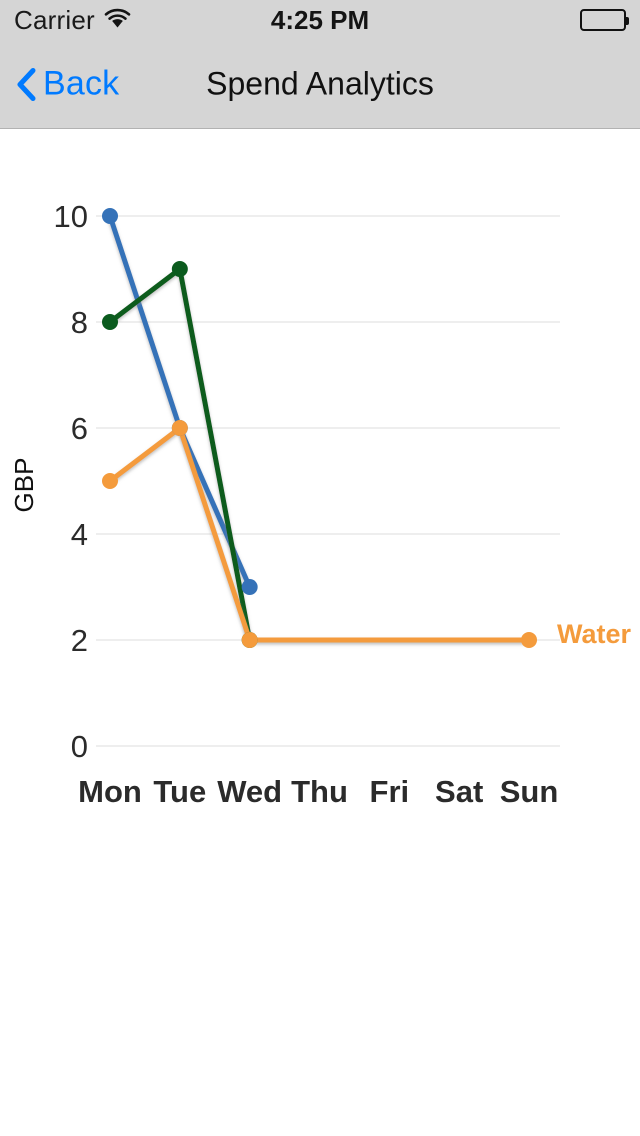 The image size is (640, 1136). I want to click on status-bar: Carrier 4:25 PM, so click(320, 20).